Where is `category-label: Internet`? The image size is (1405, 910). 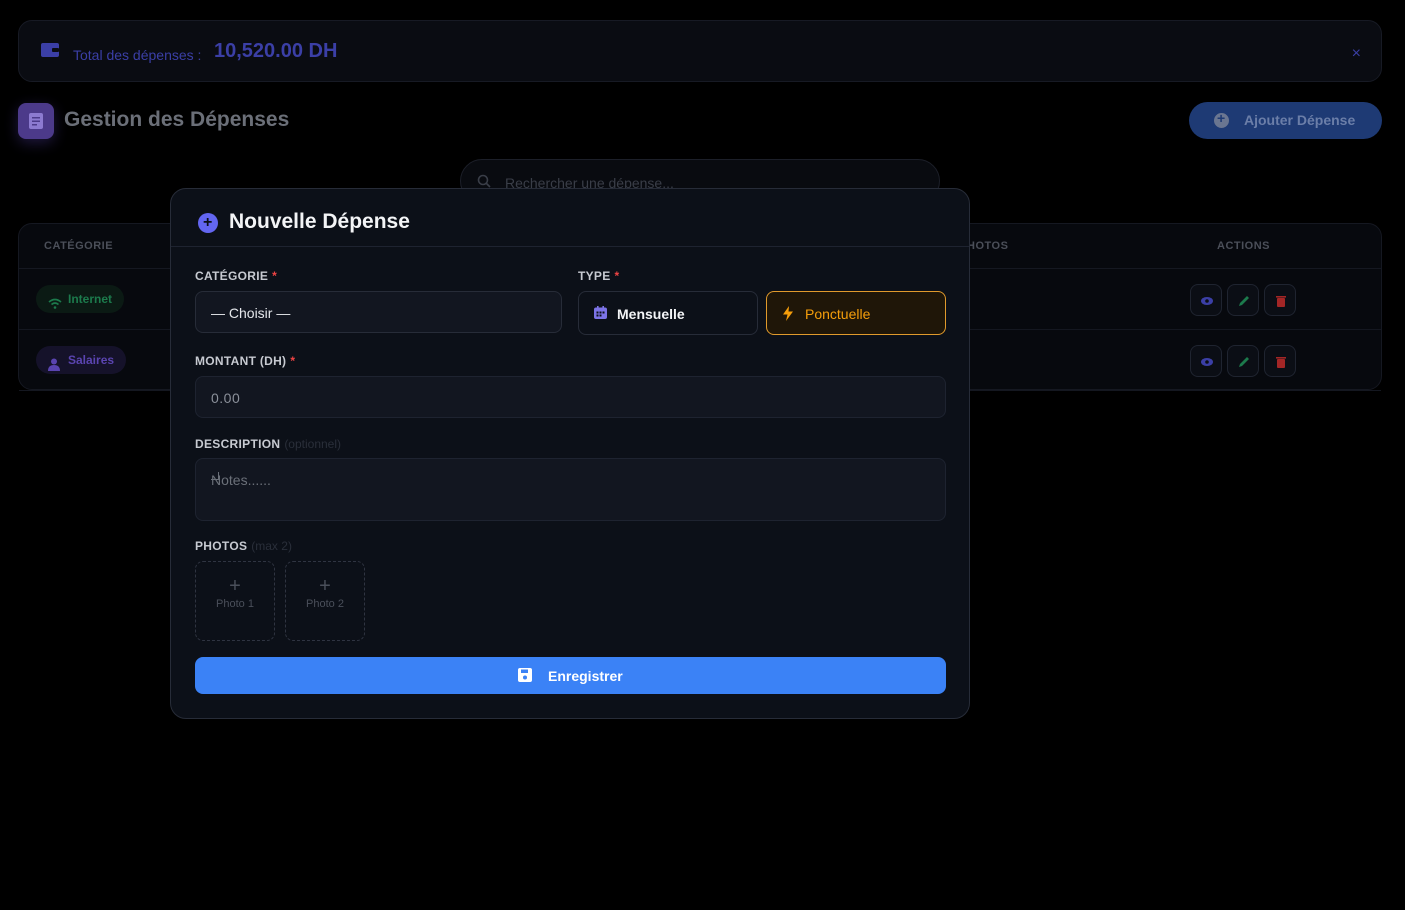 category-label: Internet is located at coordinates (90, 299).